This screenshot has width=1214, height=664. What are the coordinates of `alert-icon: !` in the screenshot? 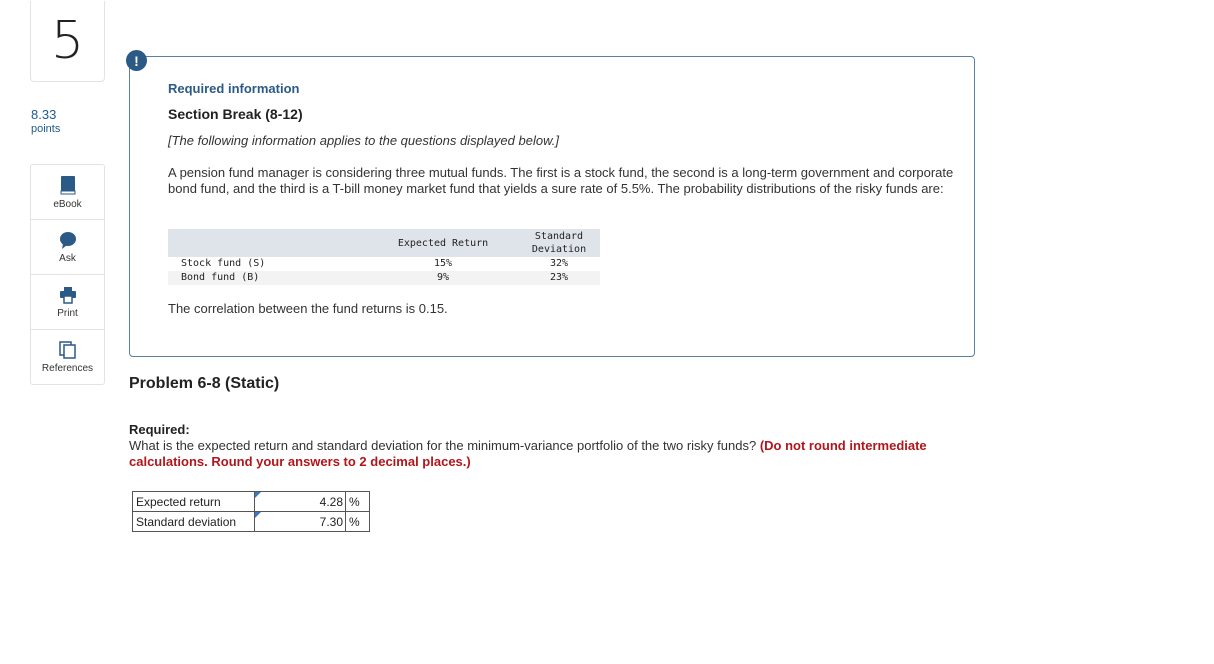 It's located at (136, 60).